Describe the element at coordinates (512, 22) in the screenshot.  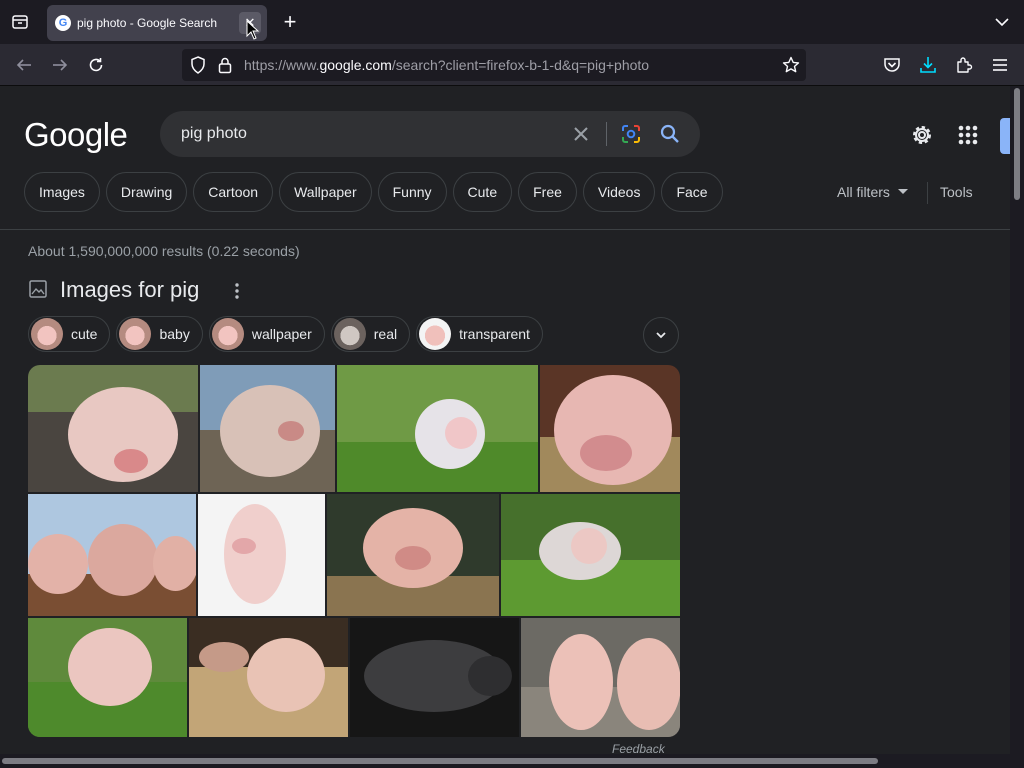
I see `tab-bar: G pig photo - Google Search ✕ +` at that location.